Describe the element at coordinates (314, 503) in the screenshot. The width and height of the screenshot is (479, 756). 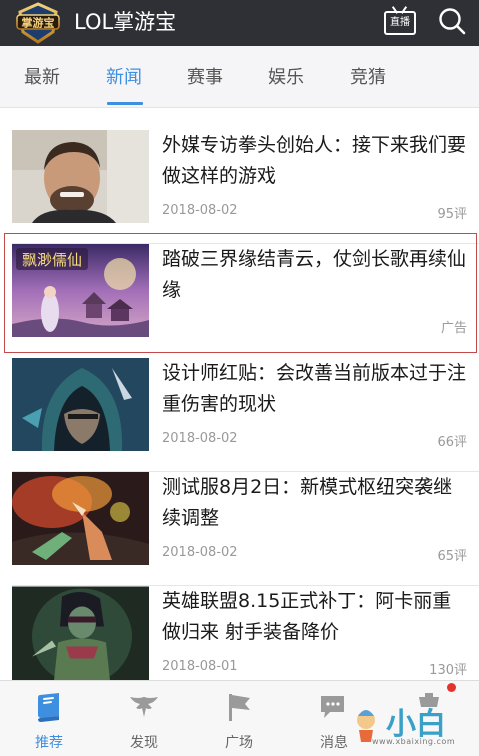
I see `news-title: 测试服8月2日：新模式枢纽突袭继续调整` at that location.